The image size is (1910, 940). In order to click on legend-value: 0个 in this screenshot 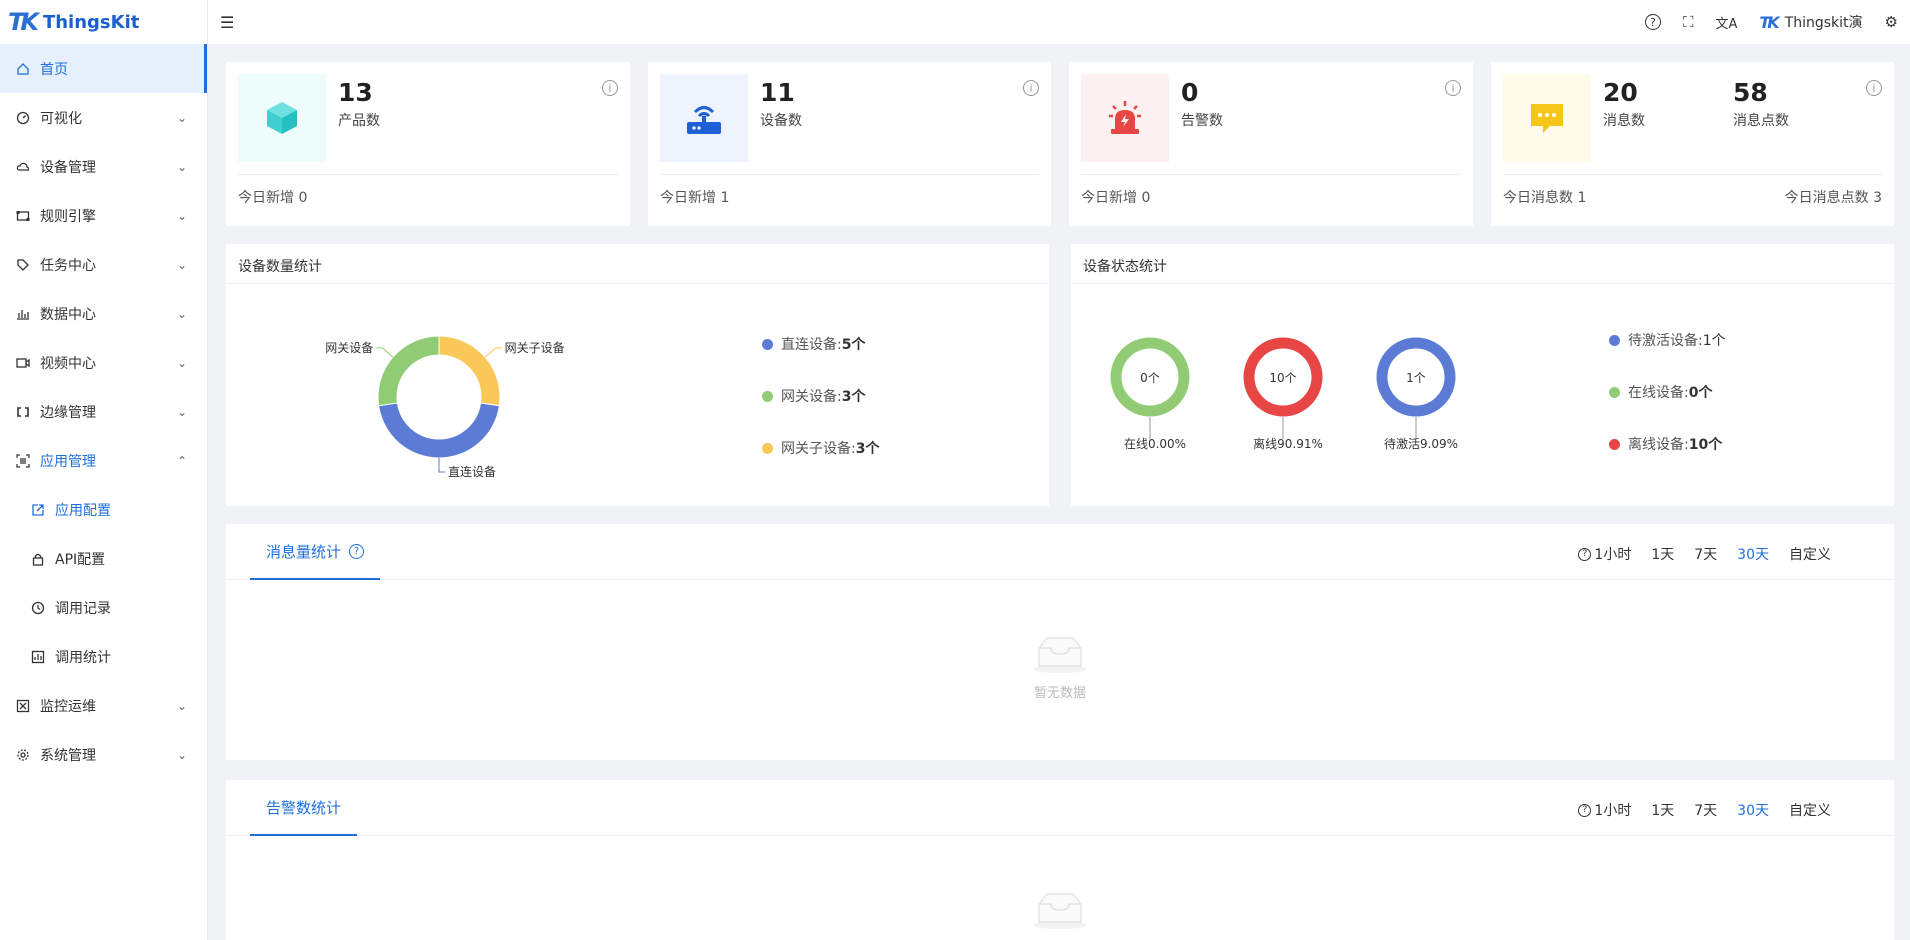, I will do `click(1700, 393)`.